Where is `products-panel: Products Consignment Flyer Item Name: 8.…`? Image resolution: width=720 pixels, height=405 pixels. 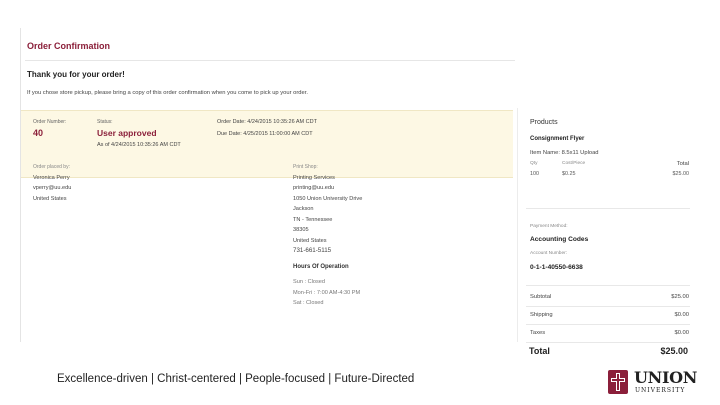
products-panel: Products Consignment Flyer Item Name: 8.… is located at coordinates (607, 225).